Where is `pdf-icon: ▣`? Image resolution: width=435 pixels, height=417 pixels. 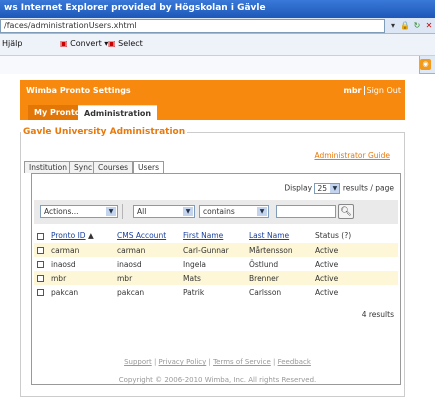 pdf-icon: ▣ is located at coordinates (64, 43).